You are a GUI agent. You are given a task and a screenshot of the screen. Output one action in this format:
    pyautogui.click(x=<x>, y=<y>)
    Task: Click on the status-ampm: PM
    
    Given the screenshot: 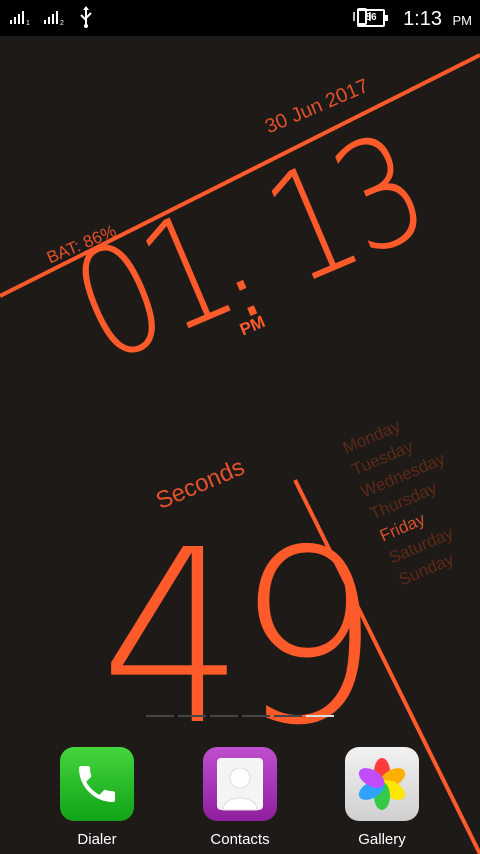 What is the action you would take?
    pyautogui.click(x=462, y=20)
    